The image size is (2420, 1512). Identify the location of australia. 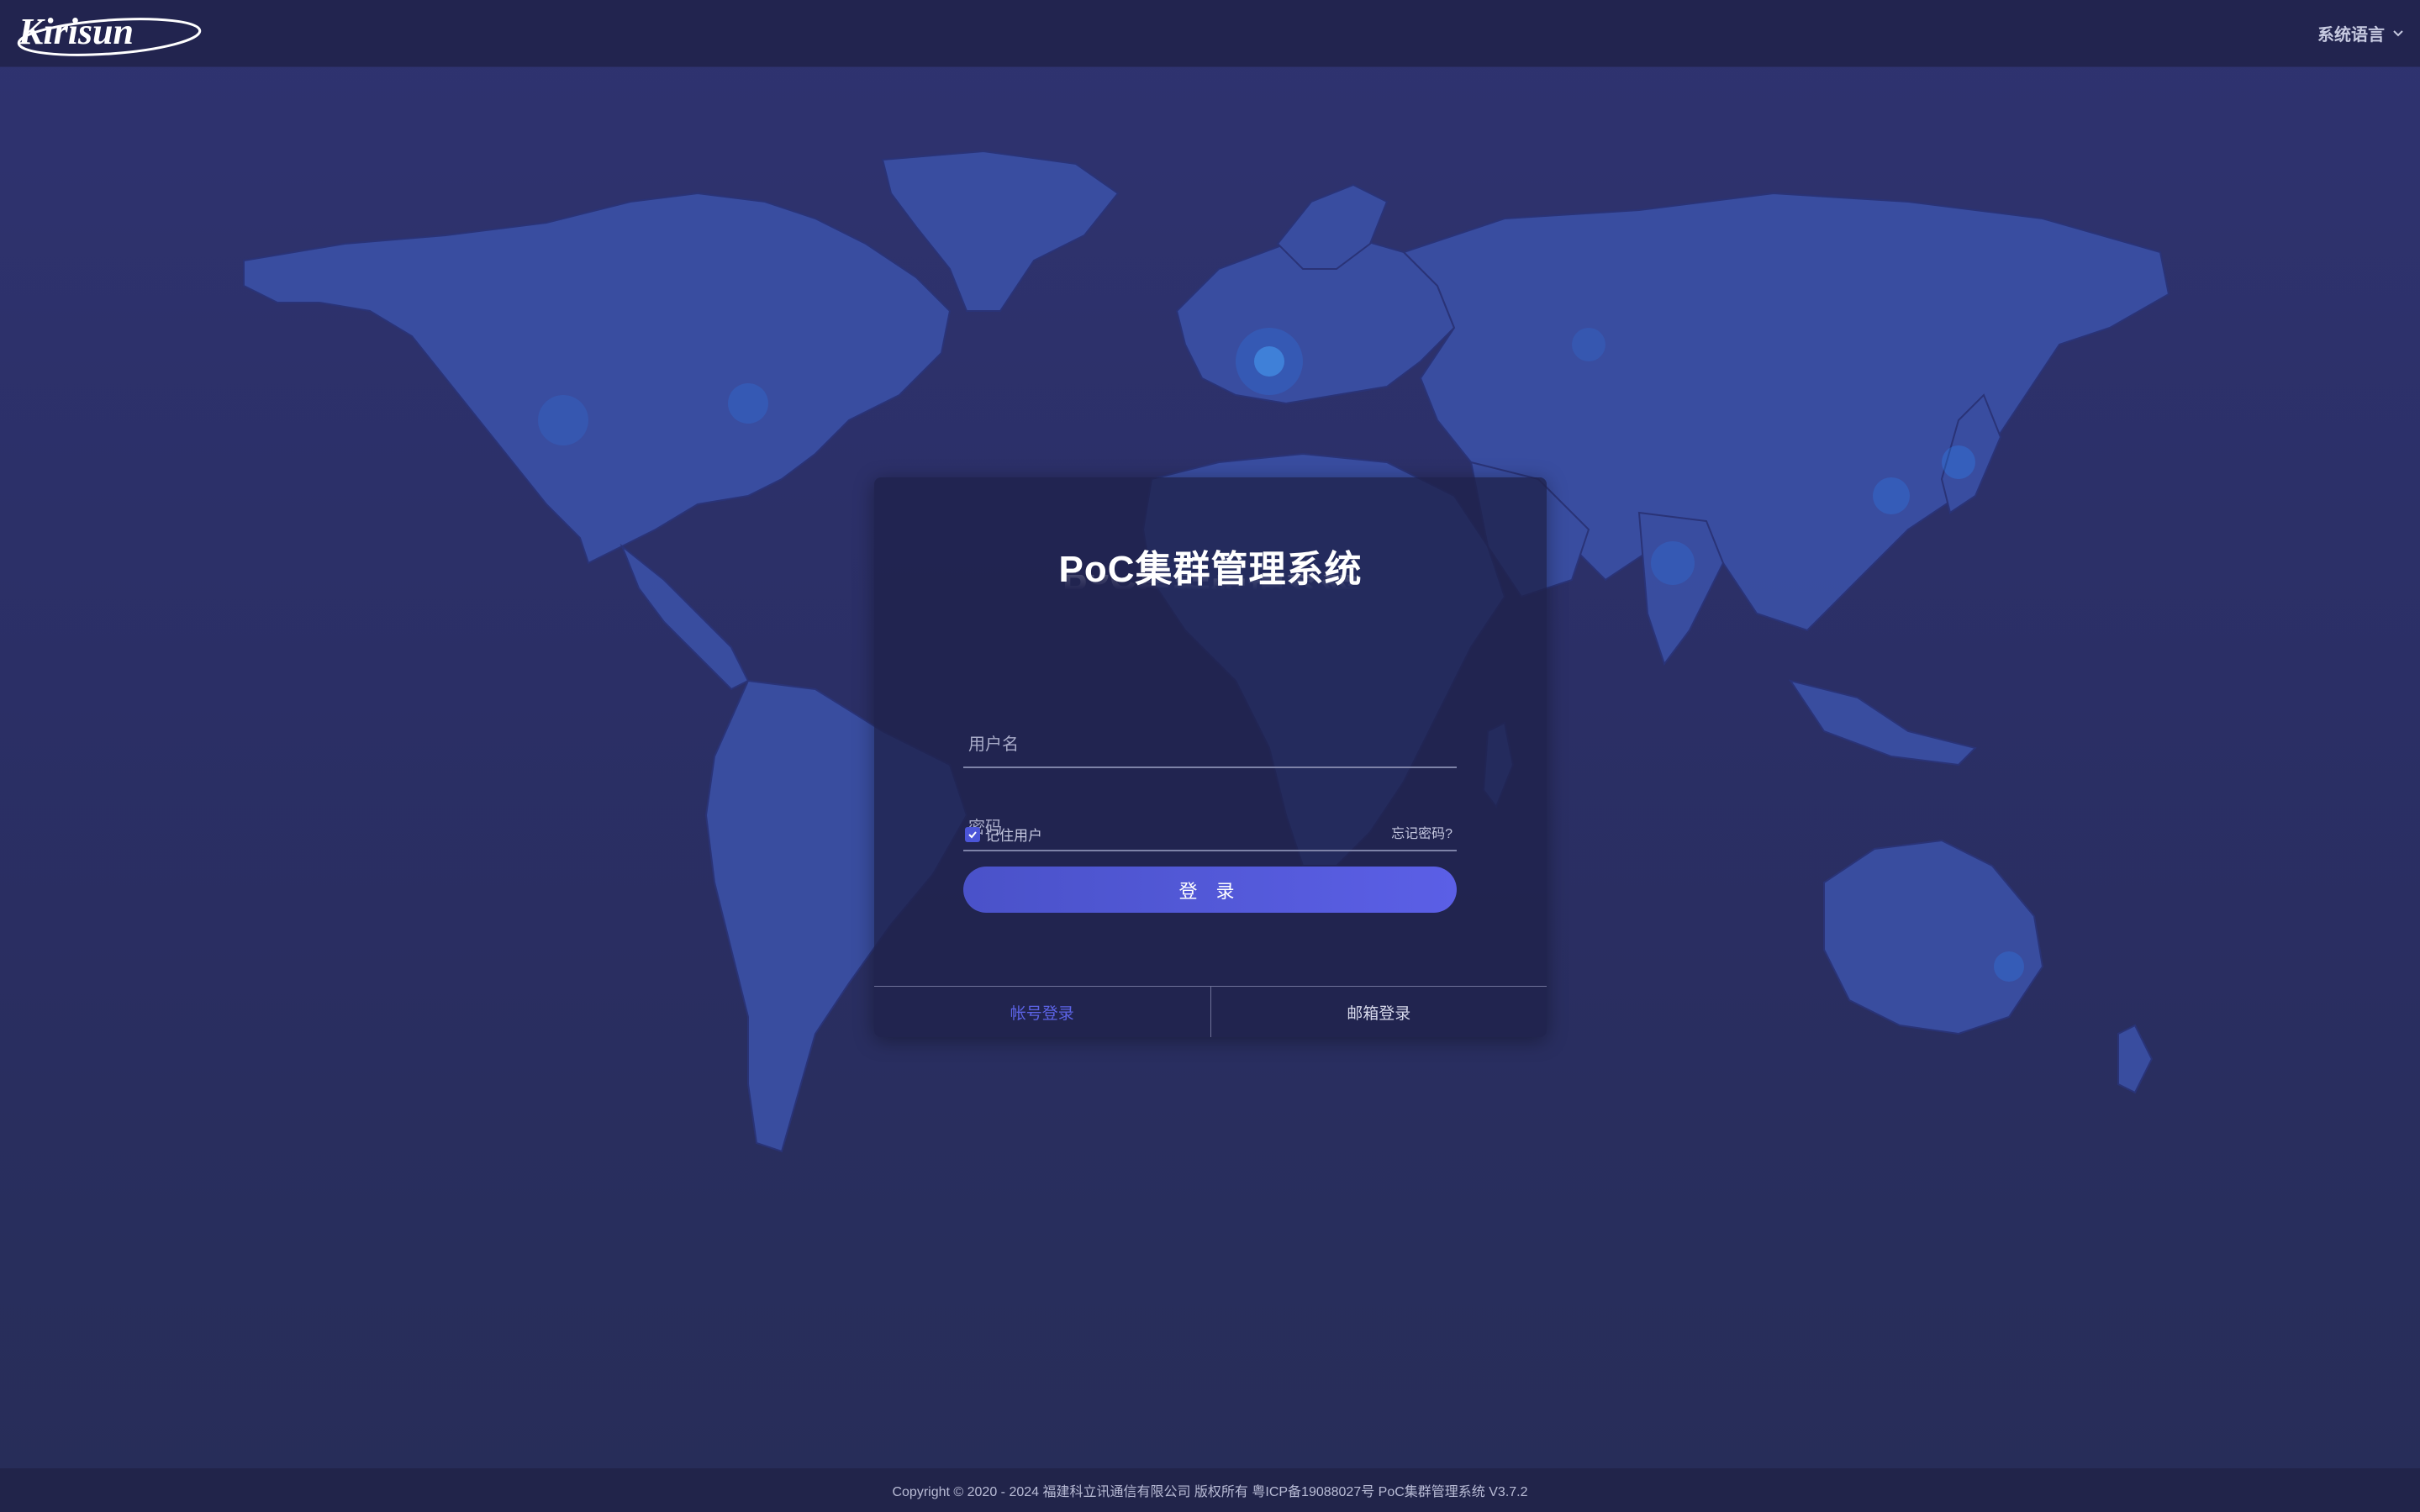
(1934, 937).